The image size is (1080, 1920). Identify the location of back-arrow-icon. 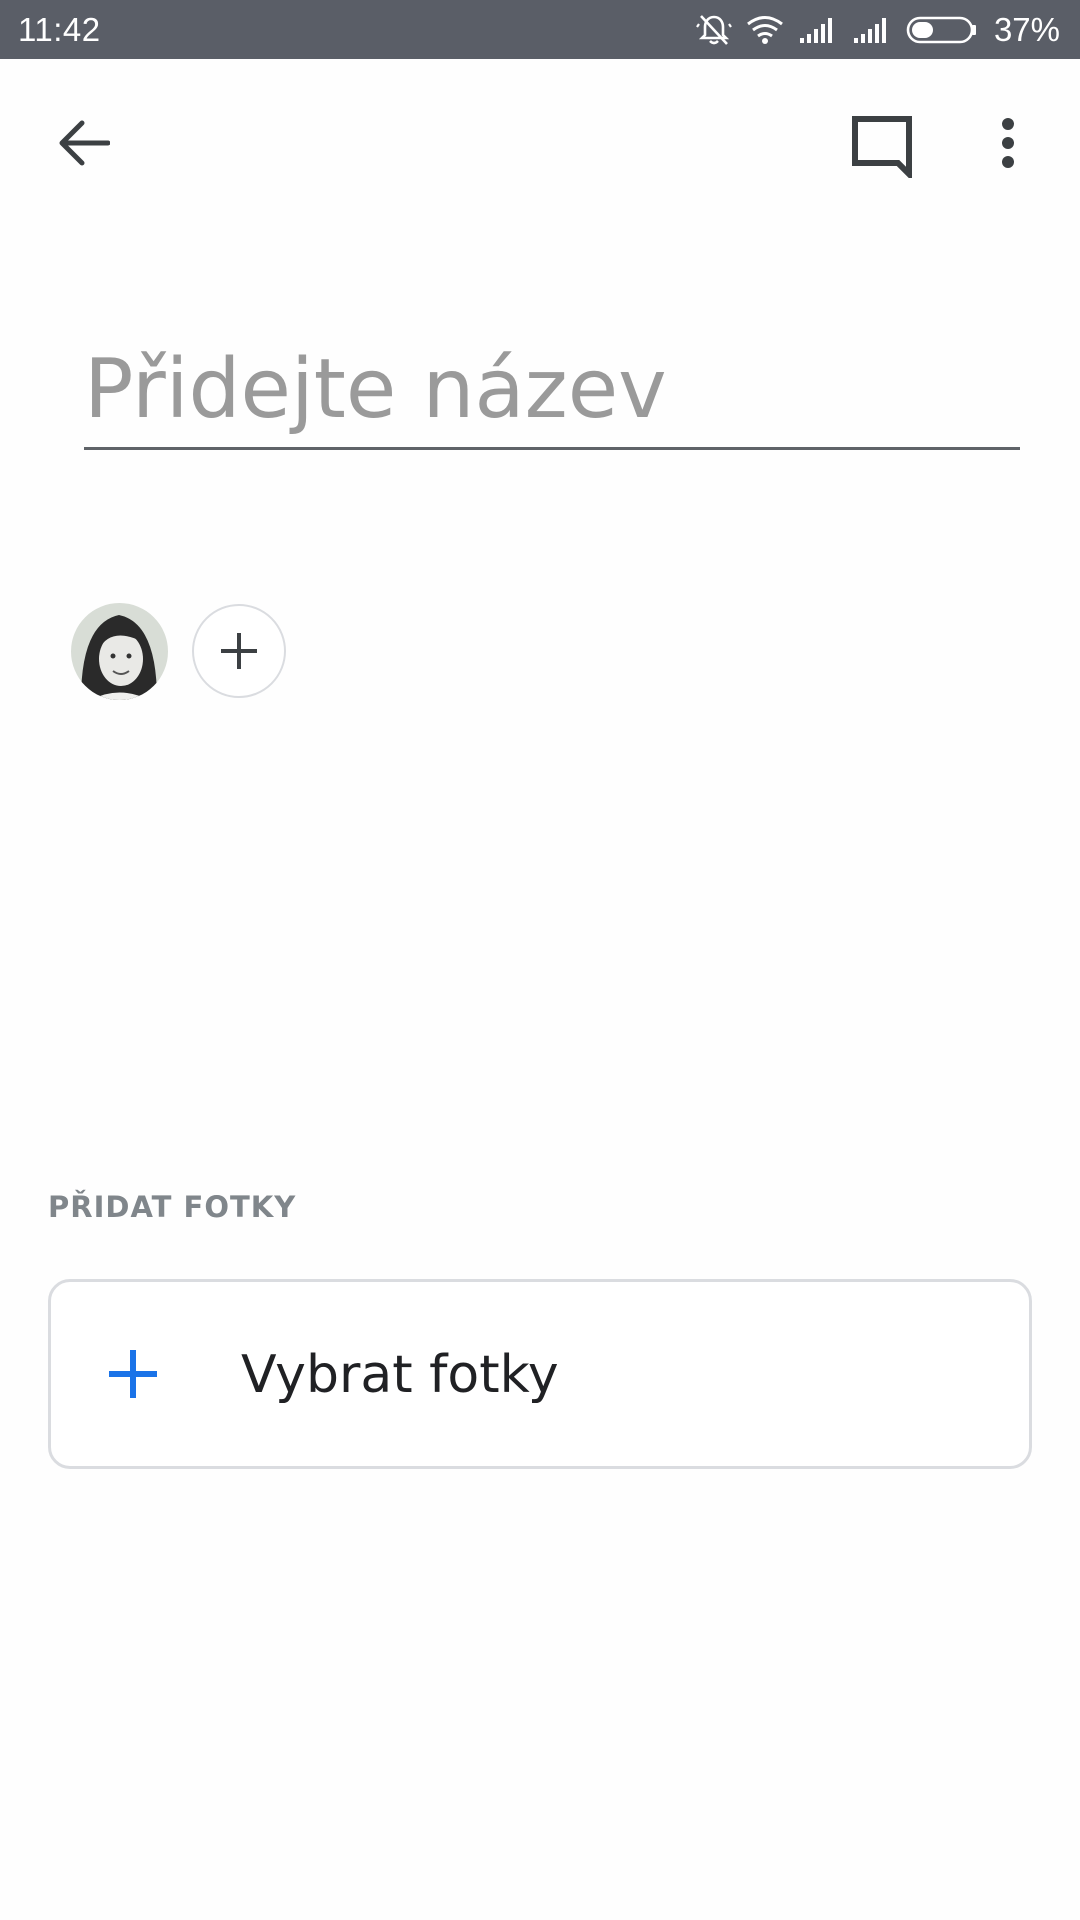
(84, 143).